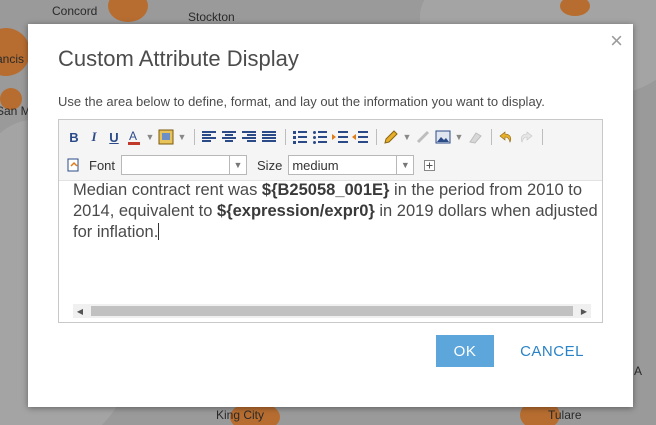 Image resolution: width=656 pixels, height=425 pixels. Describe the element at coordinates (320, 137) in the screenshot. I see `bullet-list-icon` at that location.